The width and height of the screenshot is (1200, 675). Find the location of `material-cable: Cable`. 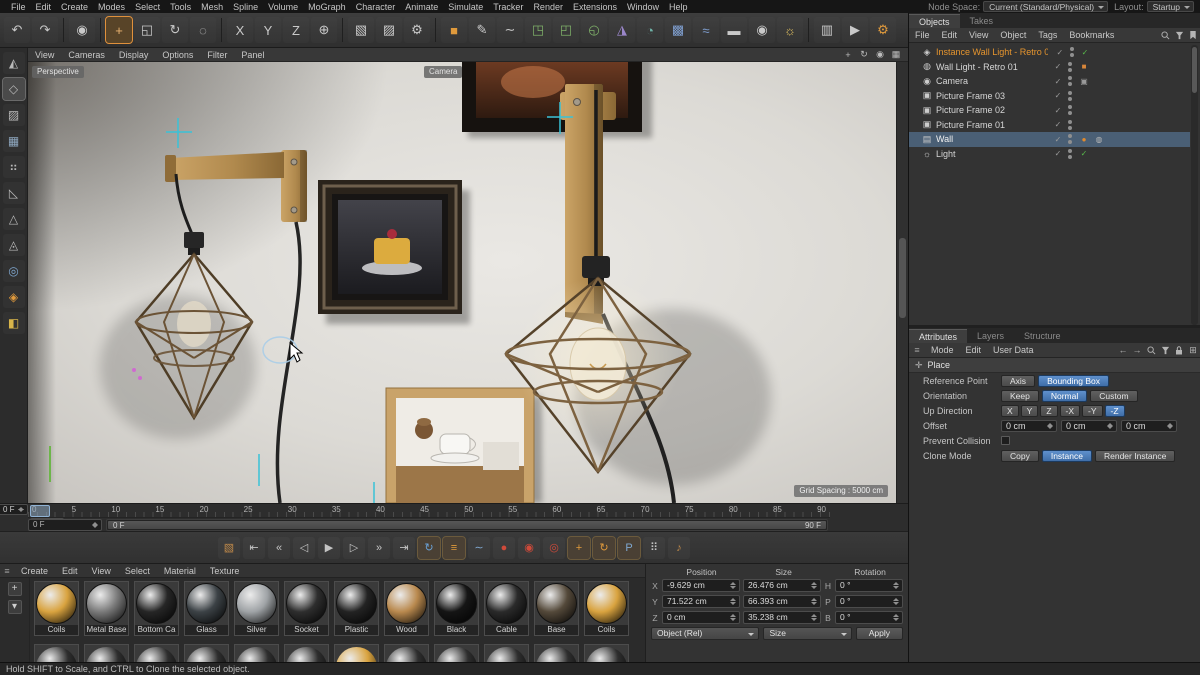

material-cable: Cable is located at coordinates (506, 608).